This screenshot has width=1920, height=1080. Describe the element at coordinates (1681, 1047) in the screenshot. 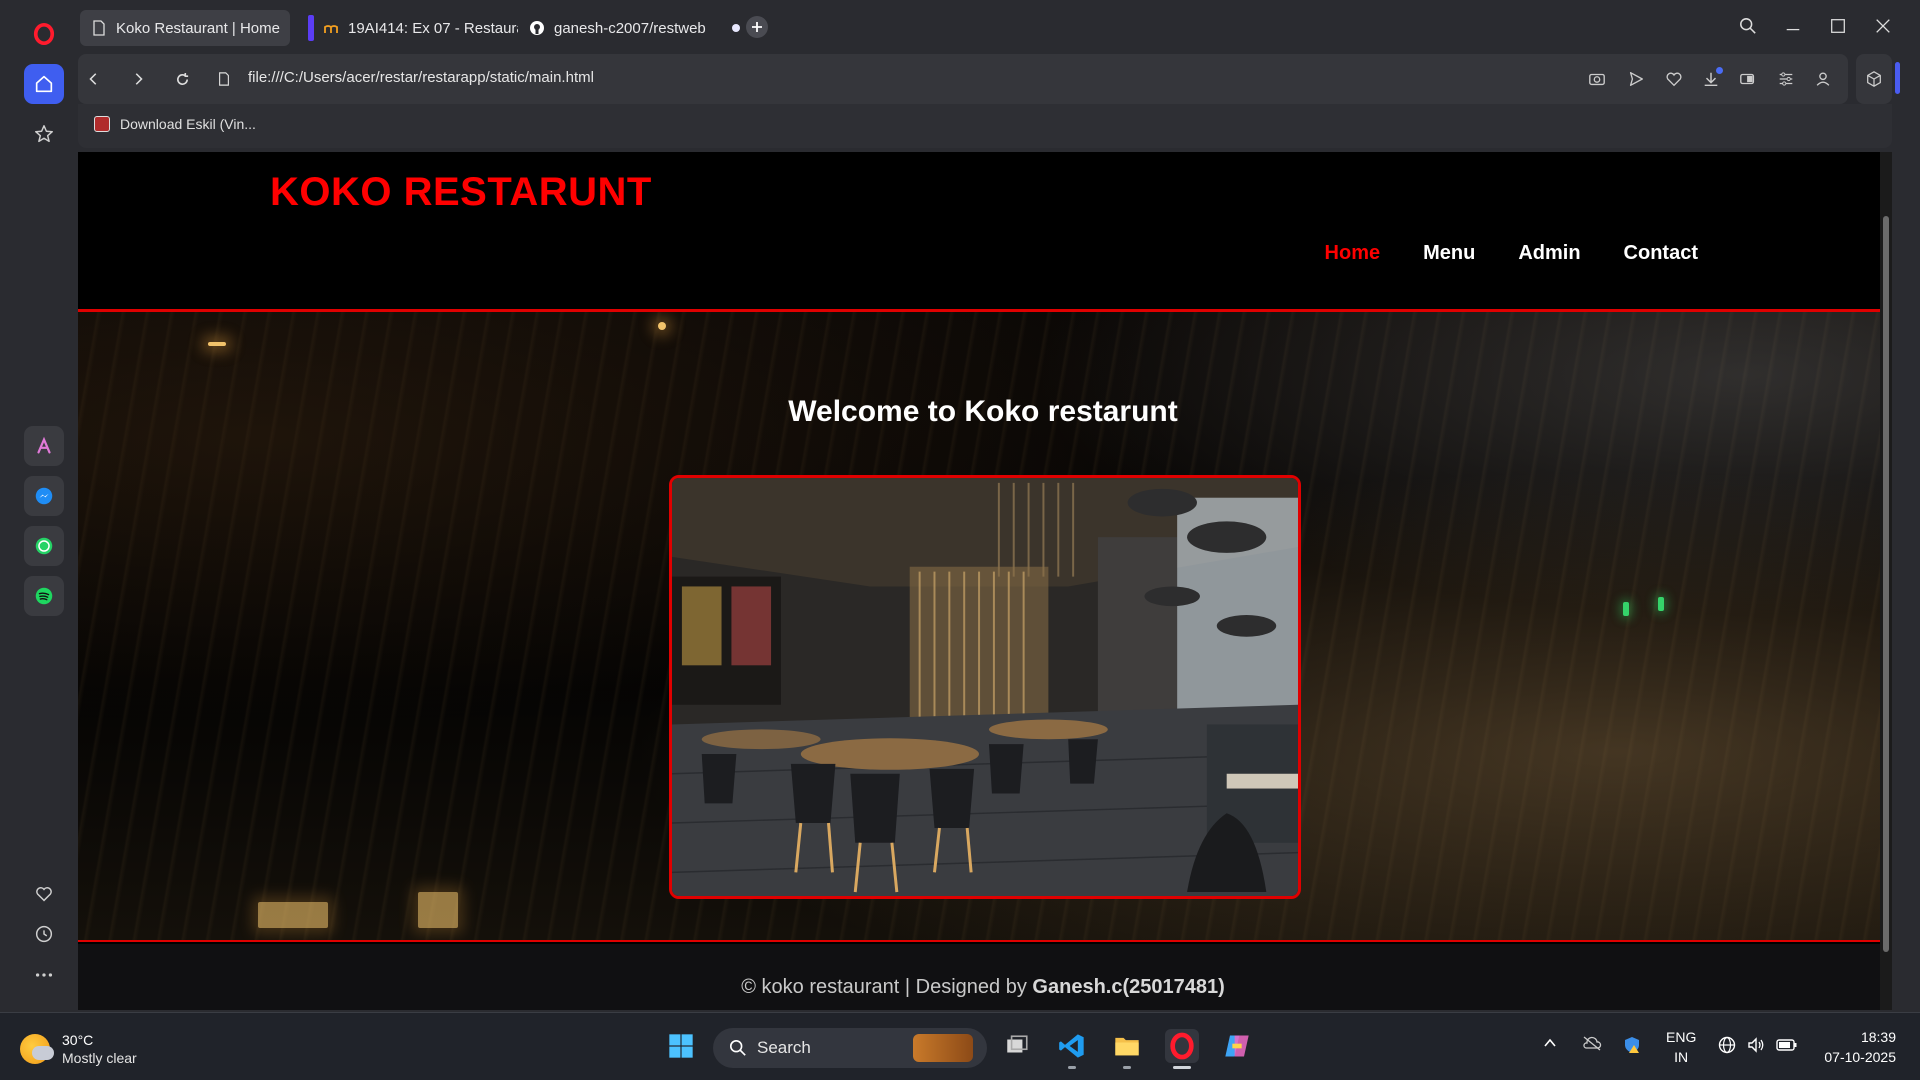

I see `language-indicator: ENG IN` at that location.